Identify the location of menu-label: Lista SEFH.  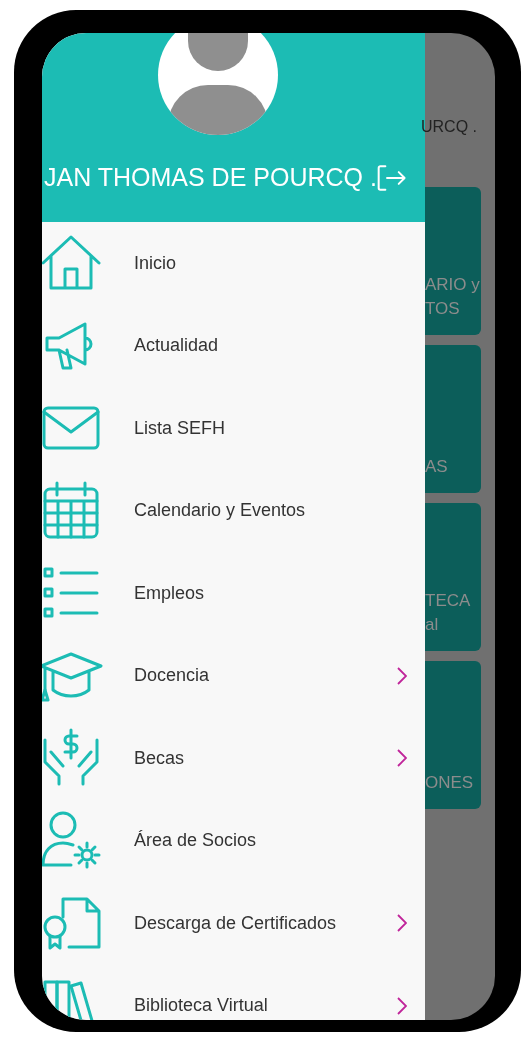
(180, 428).